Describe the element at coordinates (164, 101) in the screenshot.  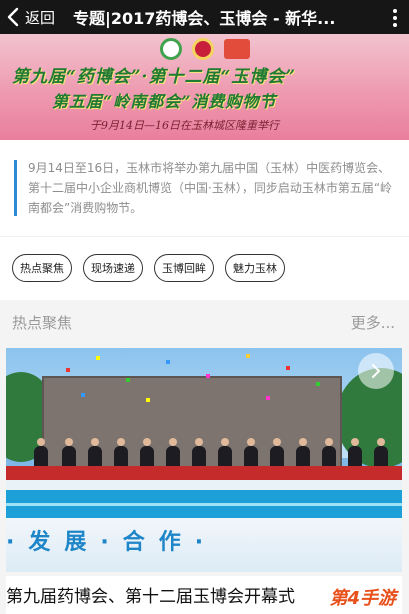
I see `banner-subheadline: 第五届“岭南都会”消费购物节` at that location.